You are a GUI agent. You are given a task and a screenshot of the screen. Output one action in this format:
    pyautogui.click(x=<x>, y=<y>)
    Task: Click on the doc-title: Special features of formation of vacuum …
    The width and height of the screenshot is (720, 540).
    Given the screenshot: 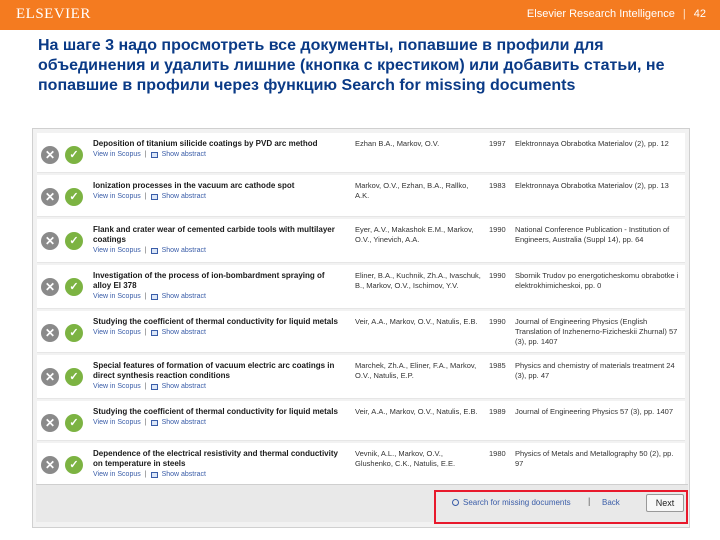 What is the action you would take?
    pyautogui.click(x=214, y=370)
    